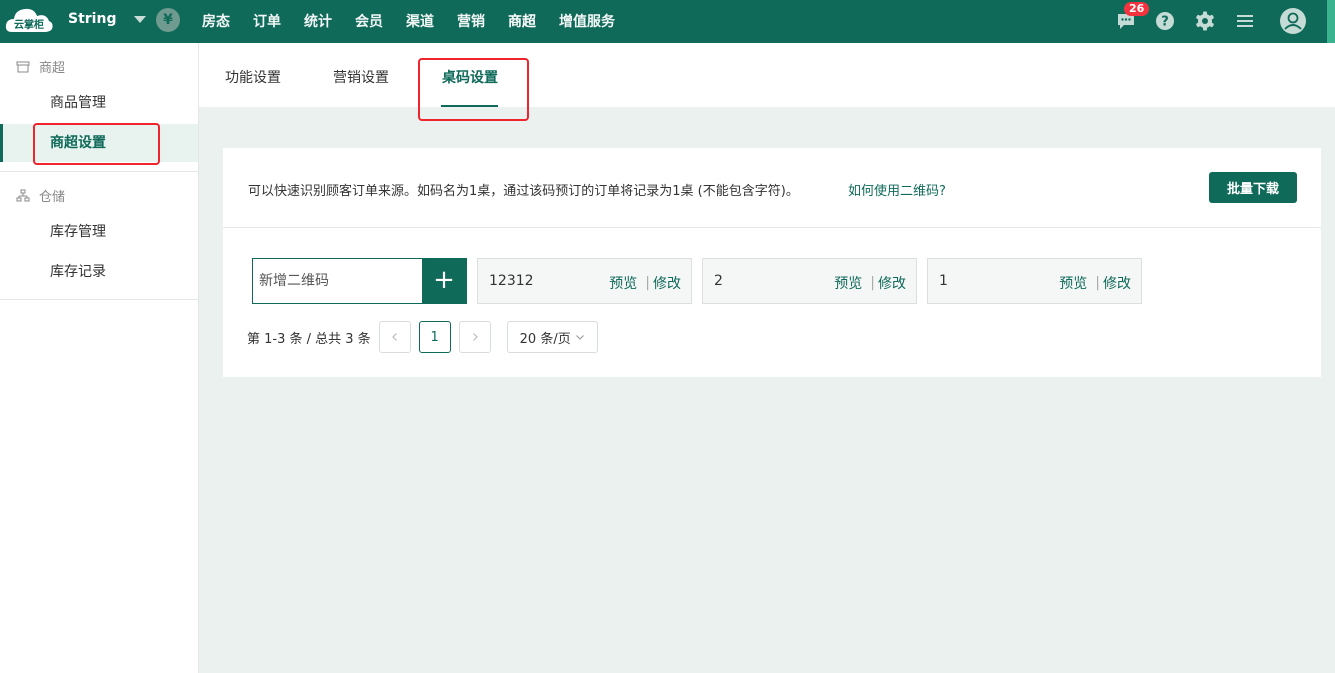 The width and height of the screenshot is (1335, 673). I want to click on menu-icon, so click(1245, 21).